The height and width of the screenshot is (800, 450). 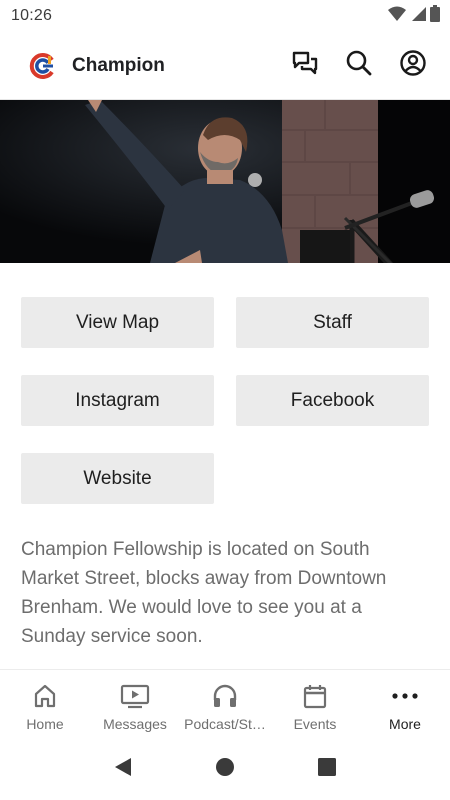 I want to click on nav-item-events: Events, so click(x=315, y=704).